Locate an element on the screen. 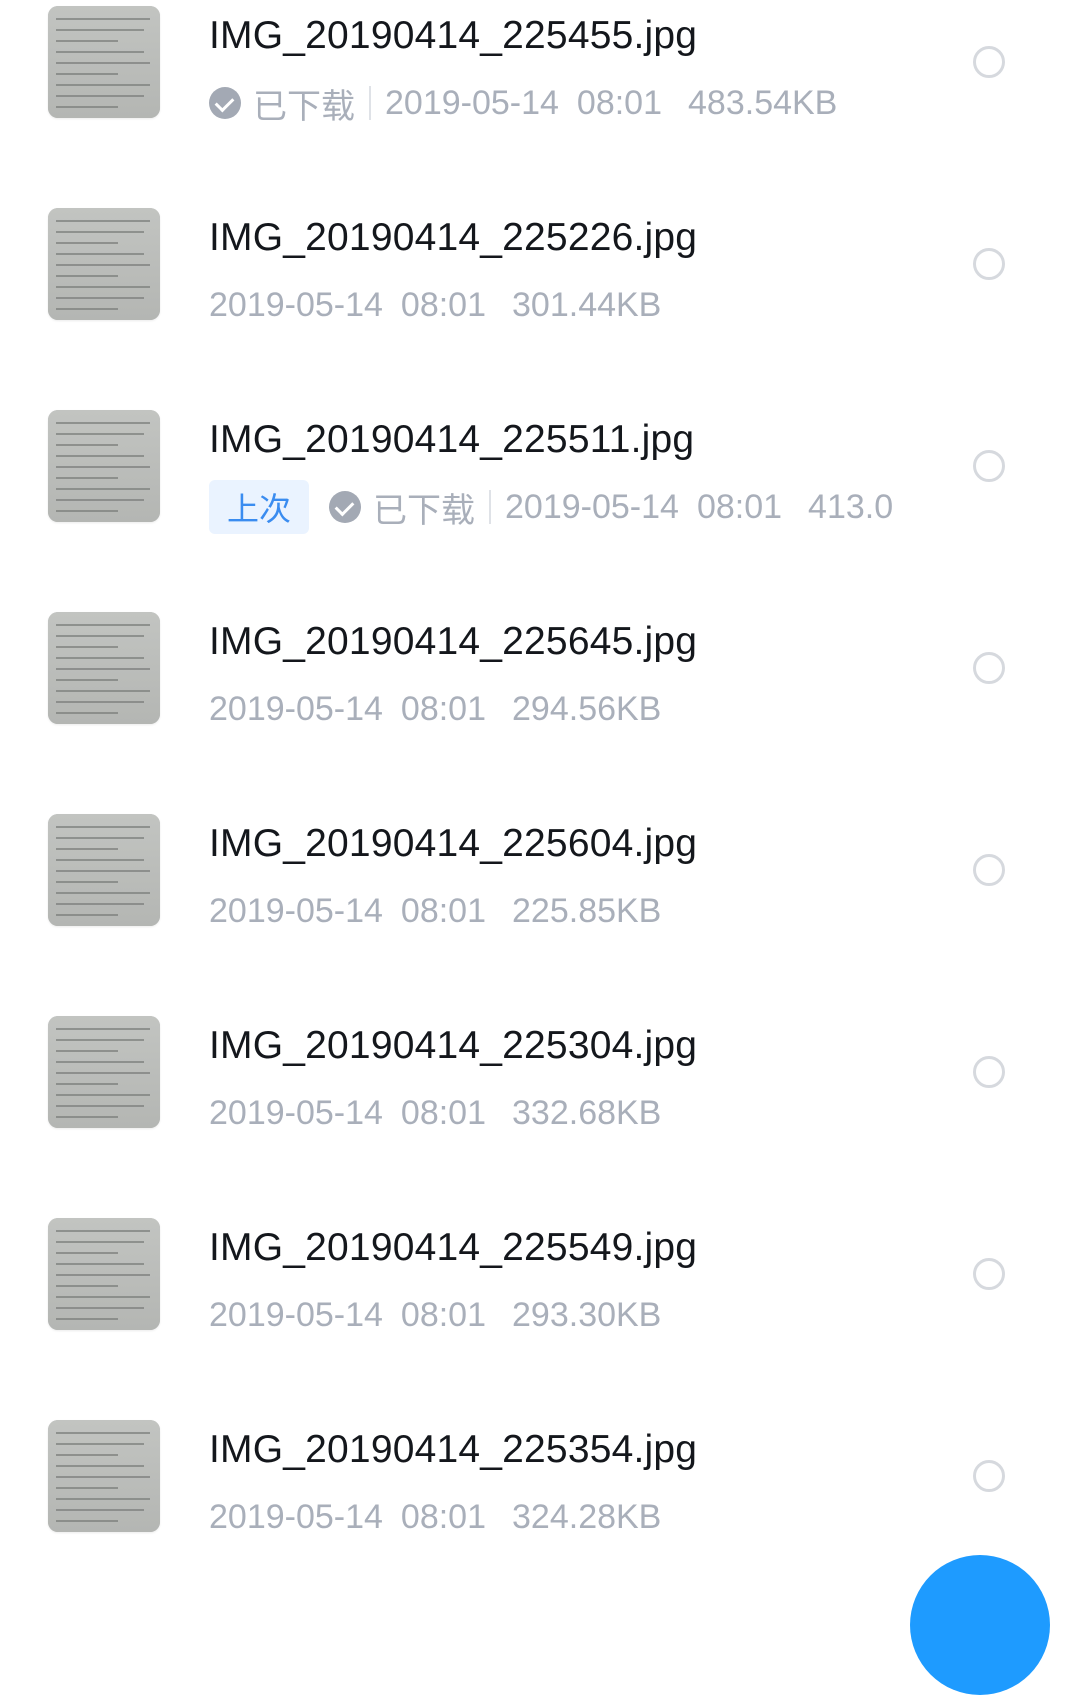  last-opened-tag: 上次 is located at coordinates (259, 507).